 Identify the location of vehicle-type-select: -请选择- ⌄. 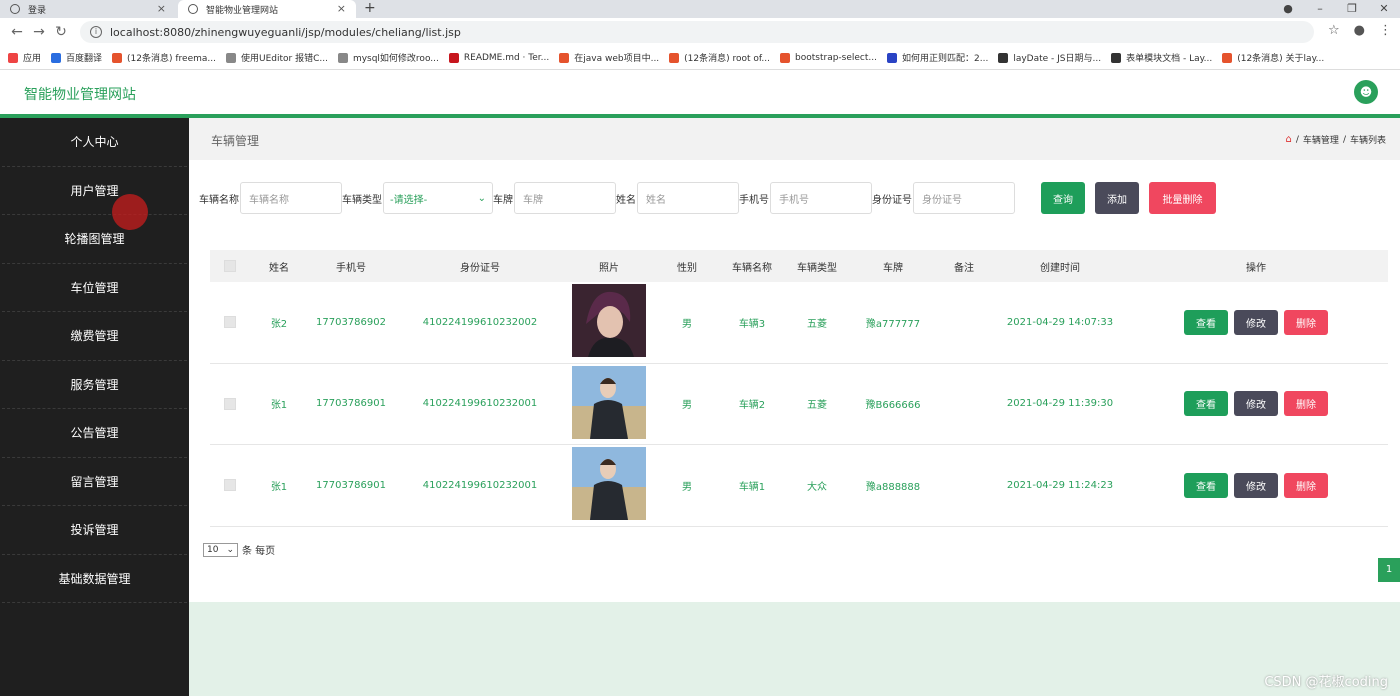
(438, 198).